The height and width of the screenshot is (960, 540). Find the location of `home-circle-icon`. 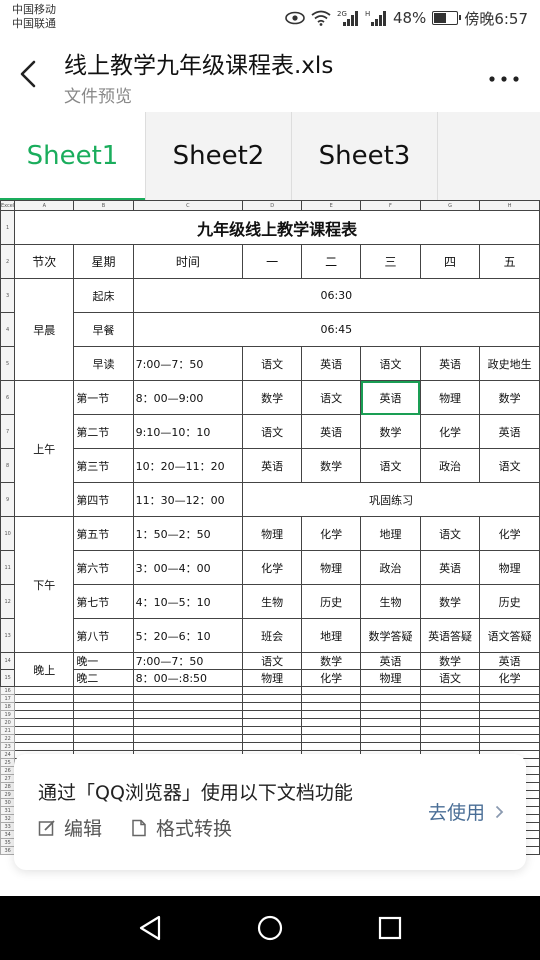

home-circle-icon is located at coordinates (270, 928).